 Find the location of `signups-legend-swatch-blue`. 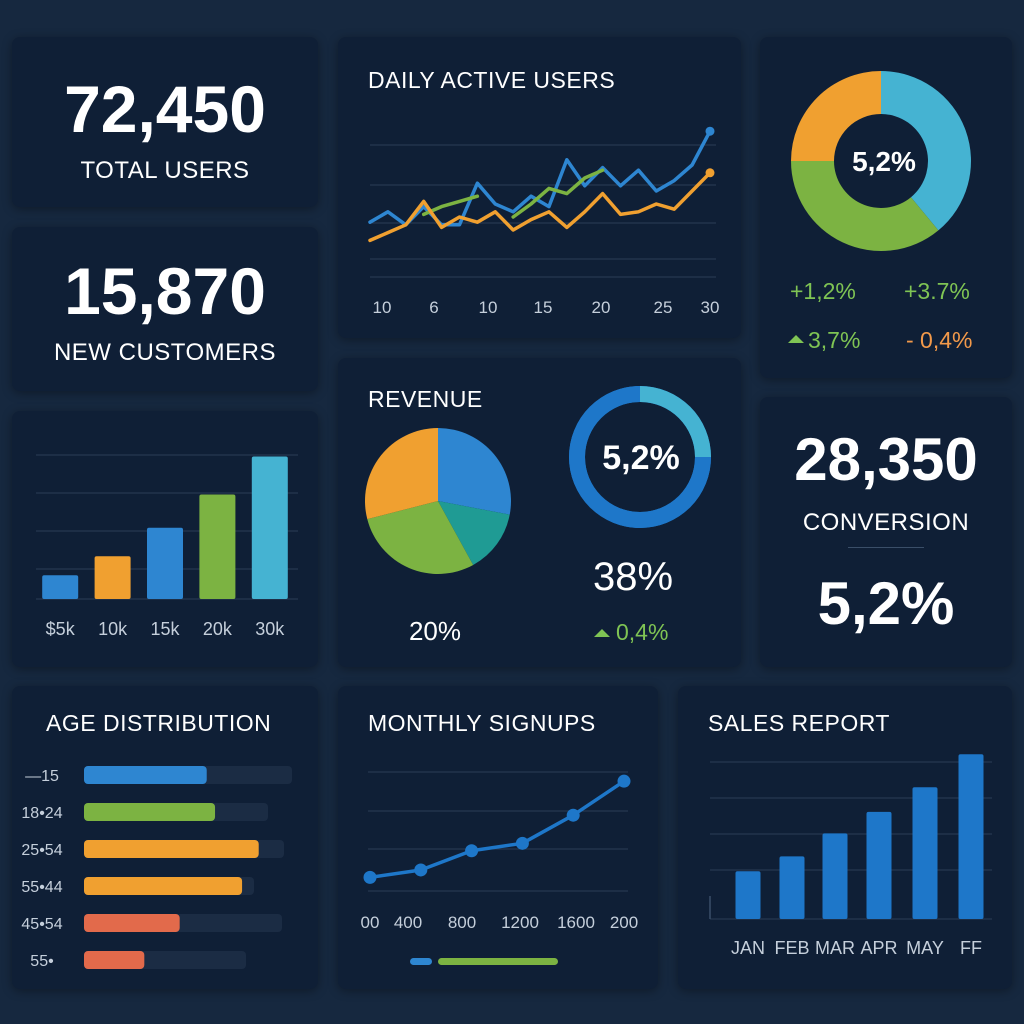

signups-legend-swatch-blue is located at coordinates (421, 961).